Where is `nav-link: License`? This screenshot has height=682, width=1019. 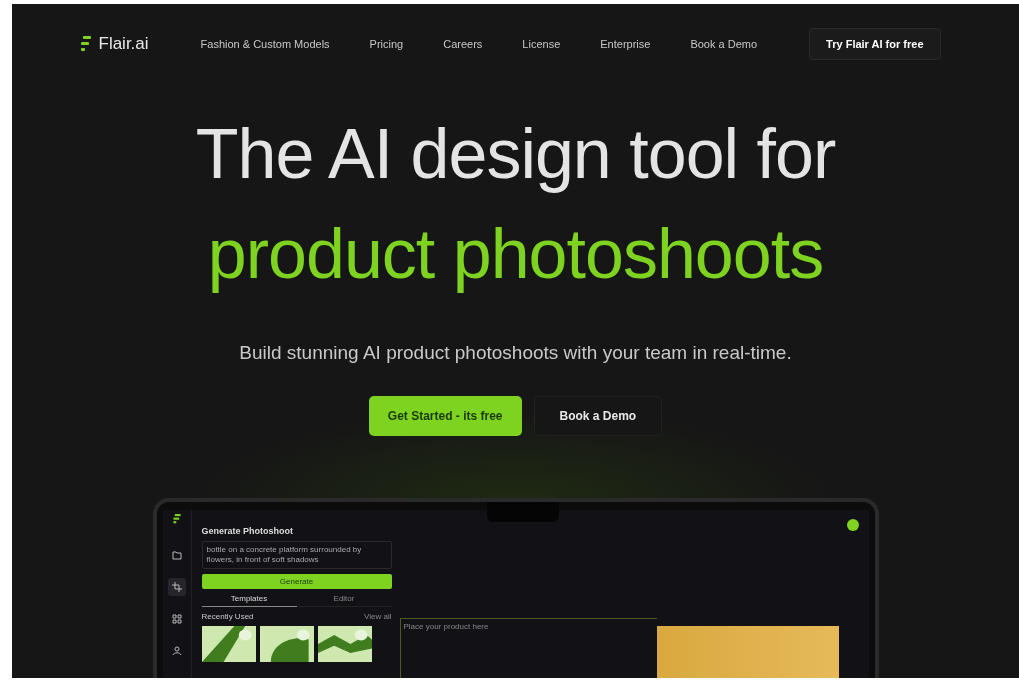 nav-link: License is located at coordinates (541, 44).